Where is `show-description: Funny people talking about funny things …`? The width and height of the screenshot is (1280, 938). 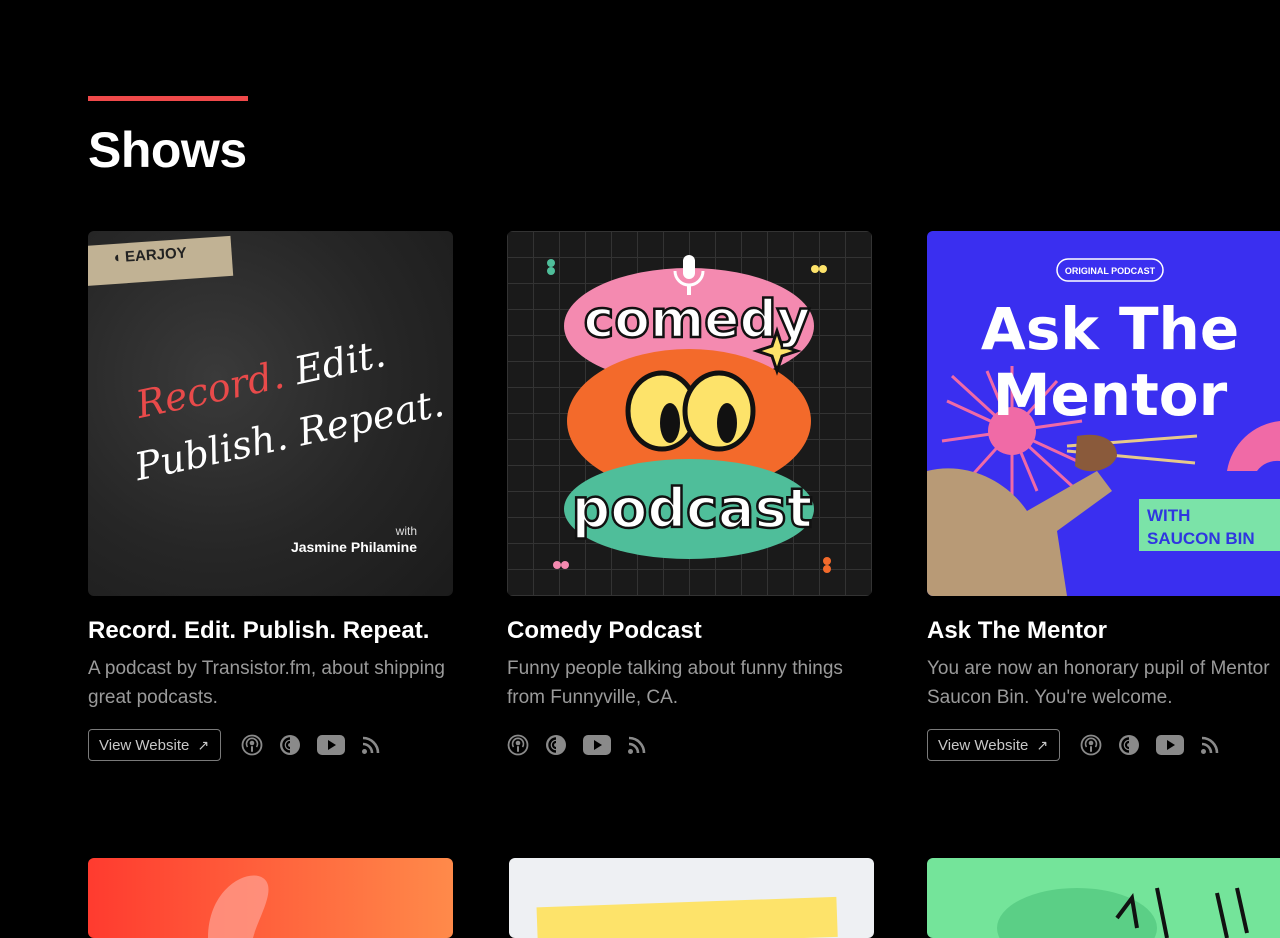 show-description: Funny people talking about funny things … is located at coordinates (675, 683).